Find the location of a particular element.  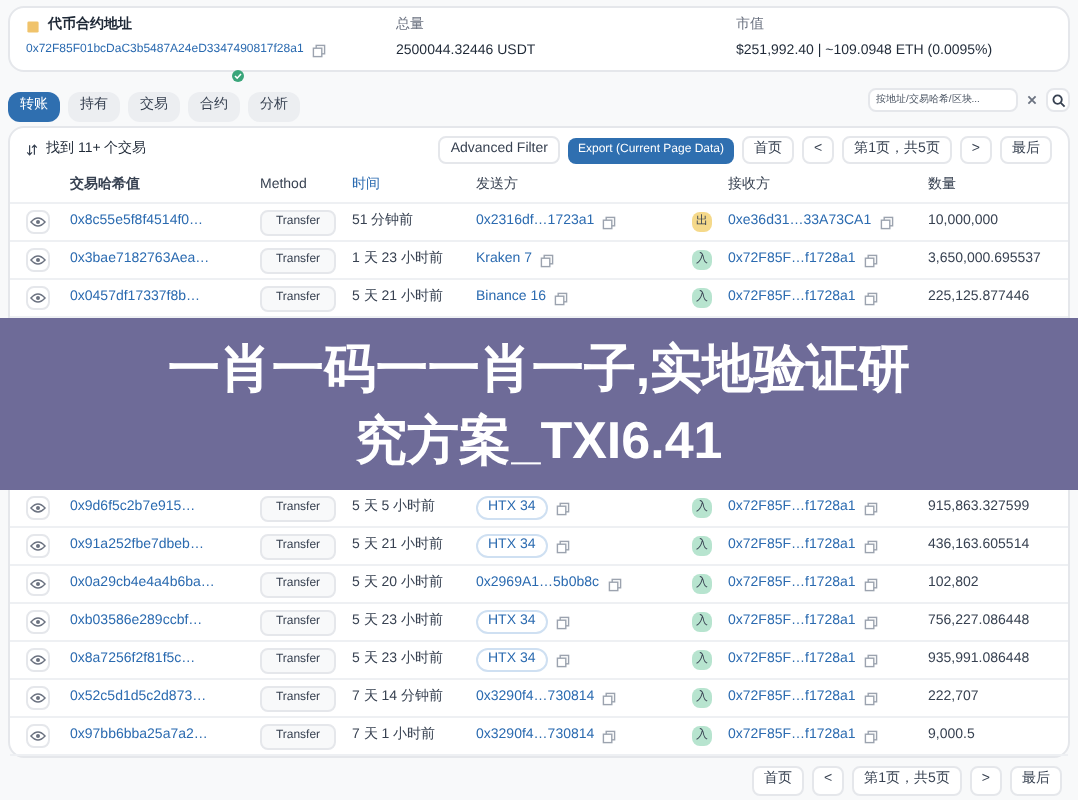

search-button is located at coordinates (1058, 100).